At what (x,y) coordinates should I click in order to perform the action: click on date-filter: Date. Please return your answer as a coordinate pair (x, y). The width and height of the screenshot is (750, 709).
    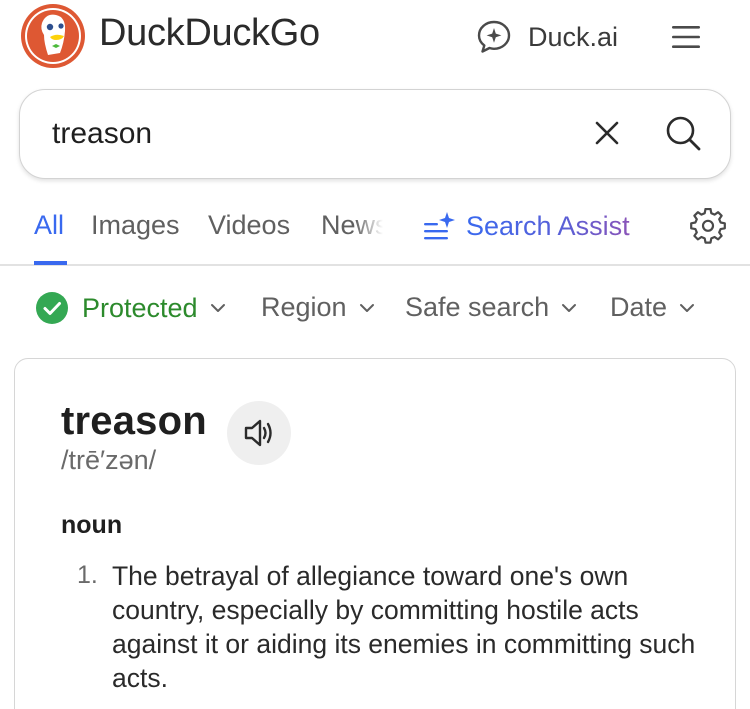
    Looking at the image, I should click on (652, 307).